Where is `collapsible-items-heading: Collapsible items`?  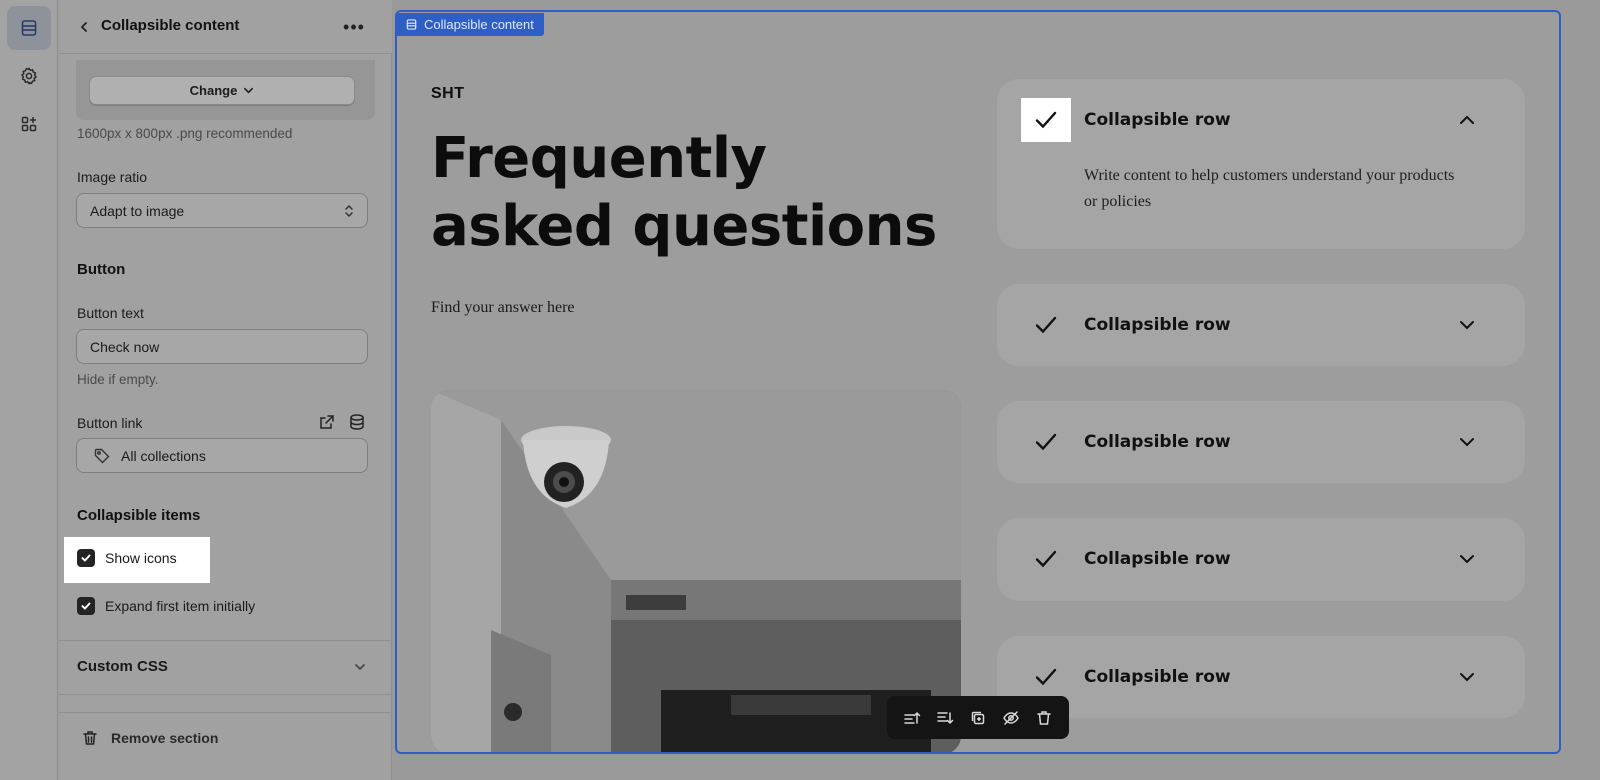
collapsible-items-heading: Collapsible items is located at coordinates (139, 515).